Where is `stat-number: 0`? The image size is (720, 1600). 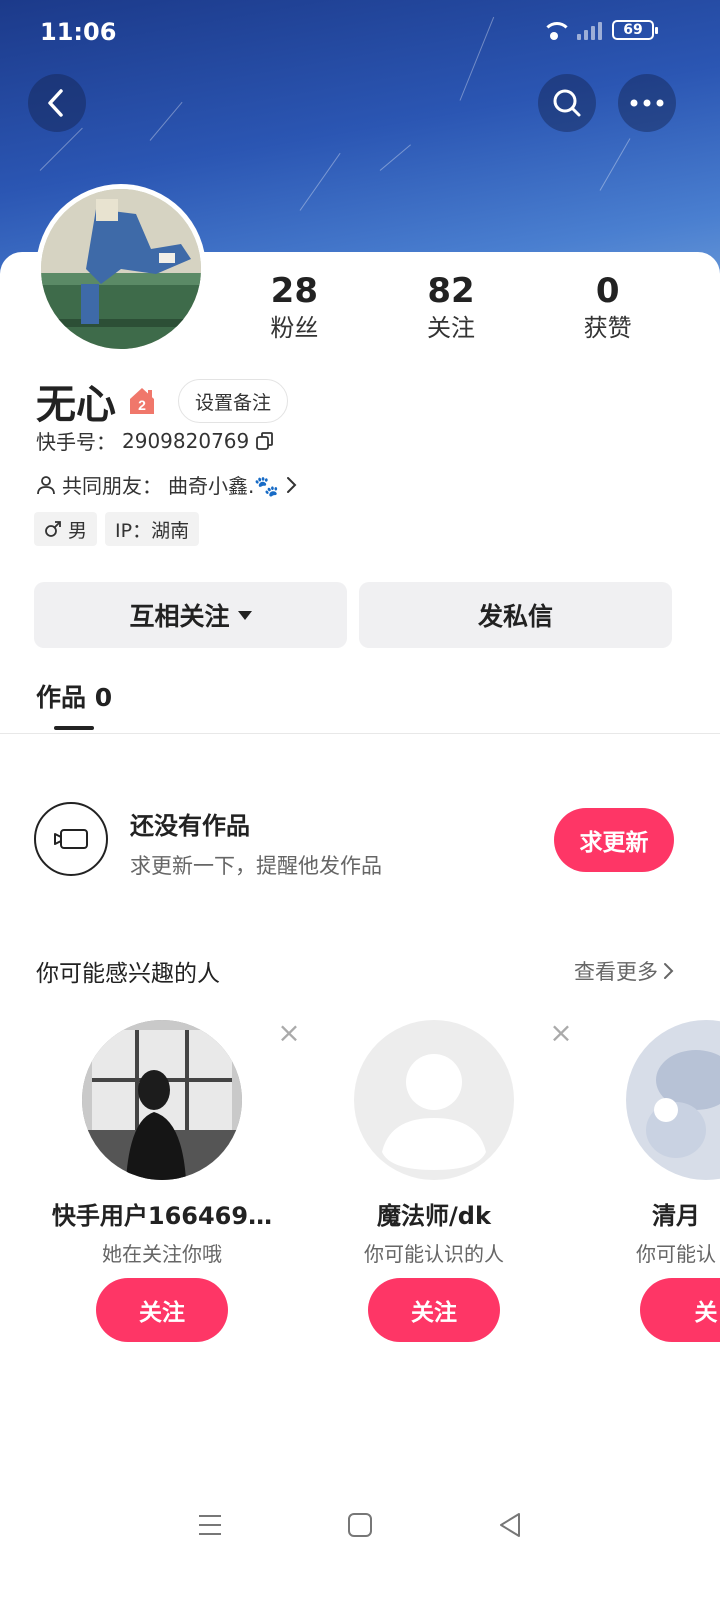 stat-number: 0 is located at coordinates (607, 291).